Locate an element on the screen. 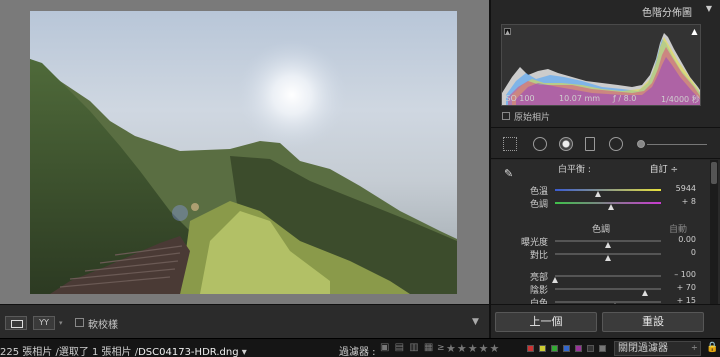  compare-options-chevron-icon: ▾ is located at coordinates (61, 323).